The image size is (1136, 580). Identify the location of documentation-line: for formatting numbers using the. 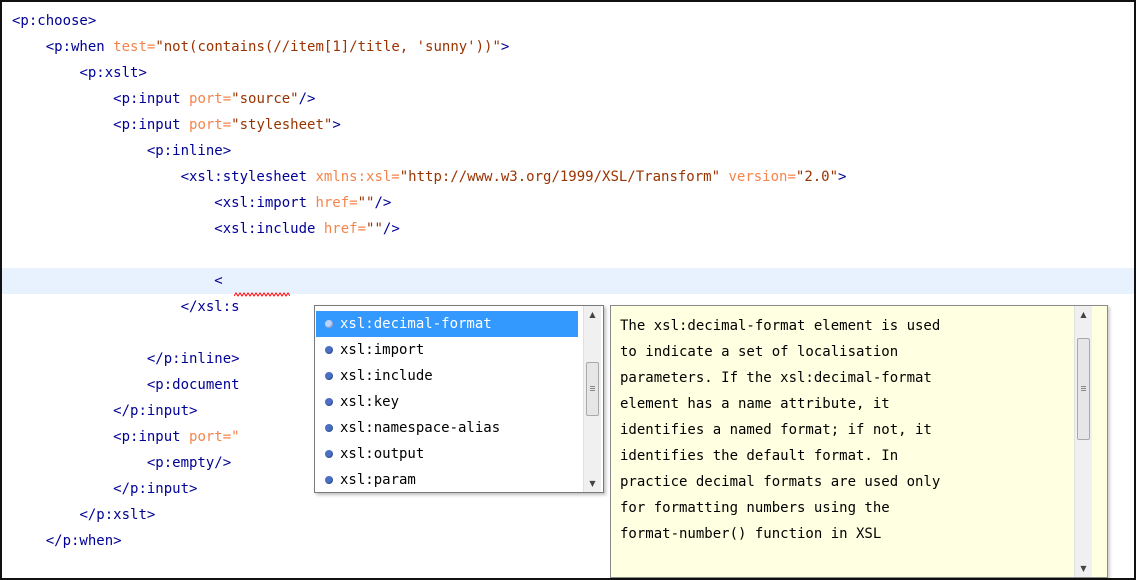
(755, 508).